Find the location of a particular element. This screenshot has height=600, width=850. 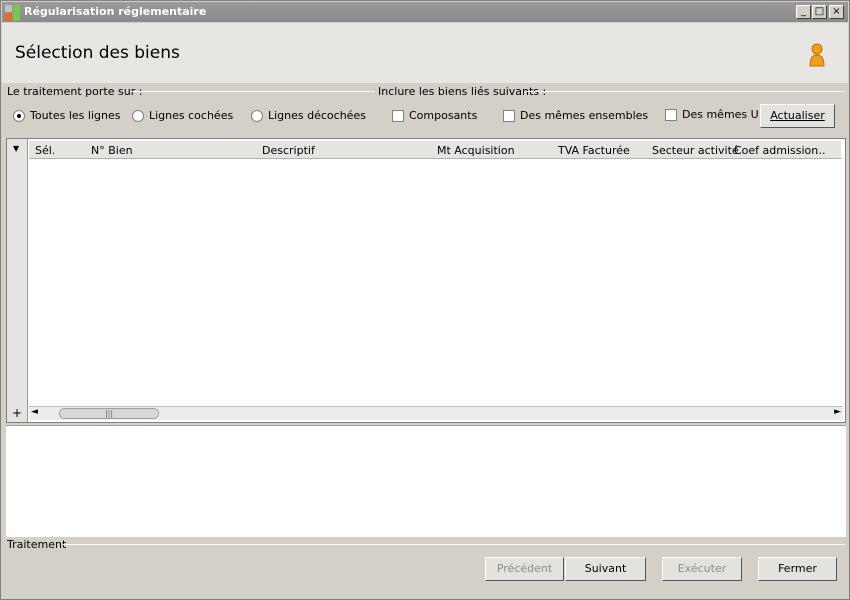

window-title: Régularisation réglementaire is located at coordinates (115, 11).